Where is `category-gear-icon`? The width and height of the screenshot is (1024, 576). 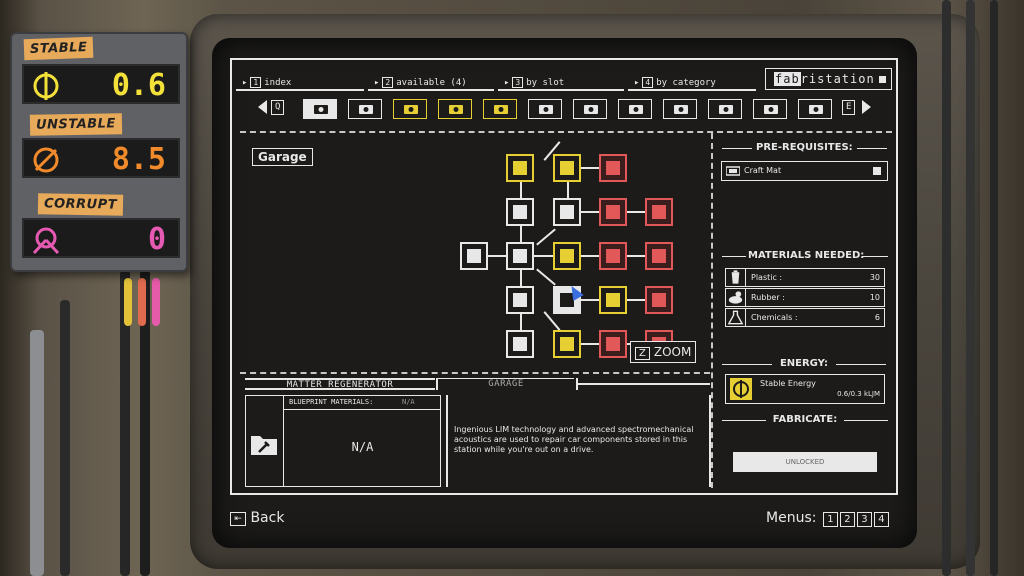 category-gear-icon is located at coordinates (365, 109).